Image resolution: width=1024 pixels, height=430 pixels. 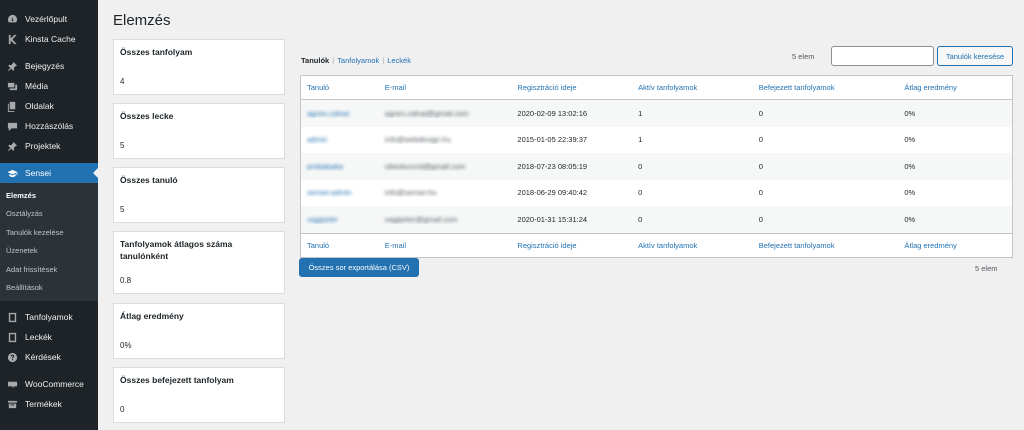 I want to click on submenu-messages: Üzenetek, so click(x=49, y=251).